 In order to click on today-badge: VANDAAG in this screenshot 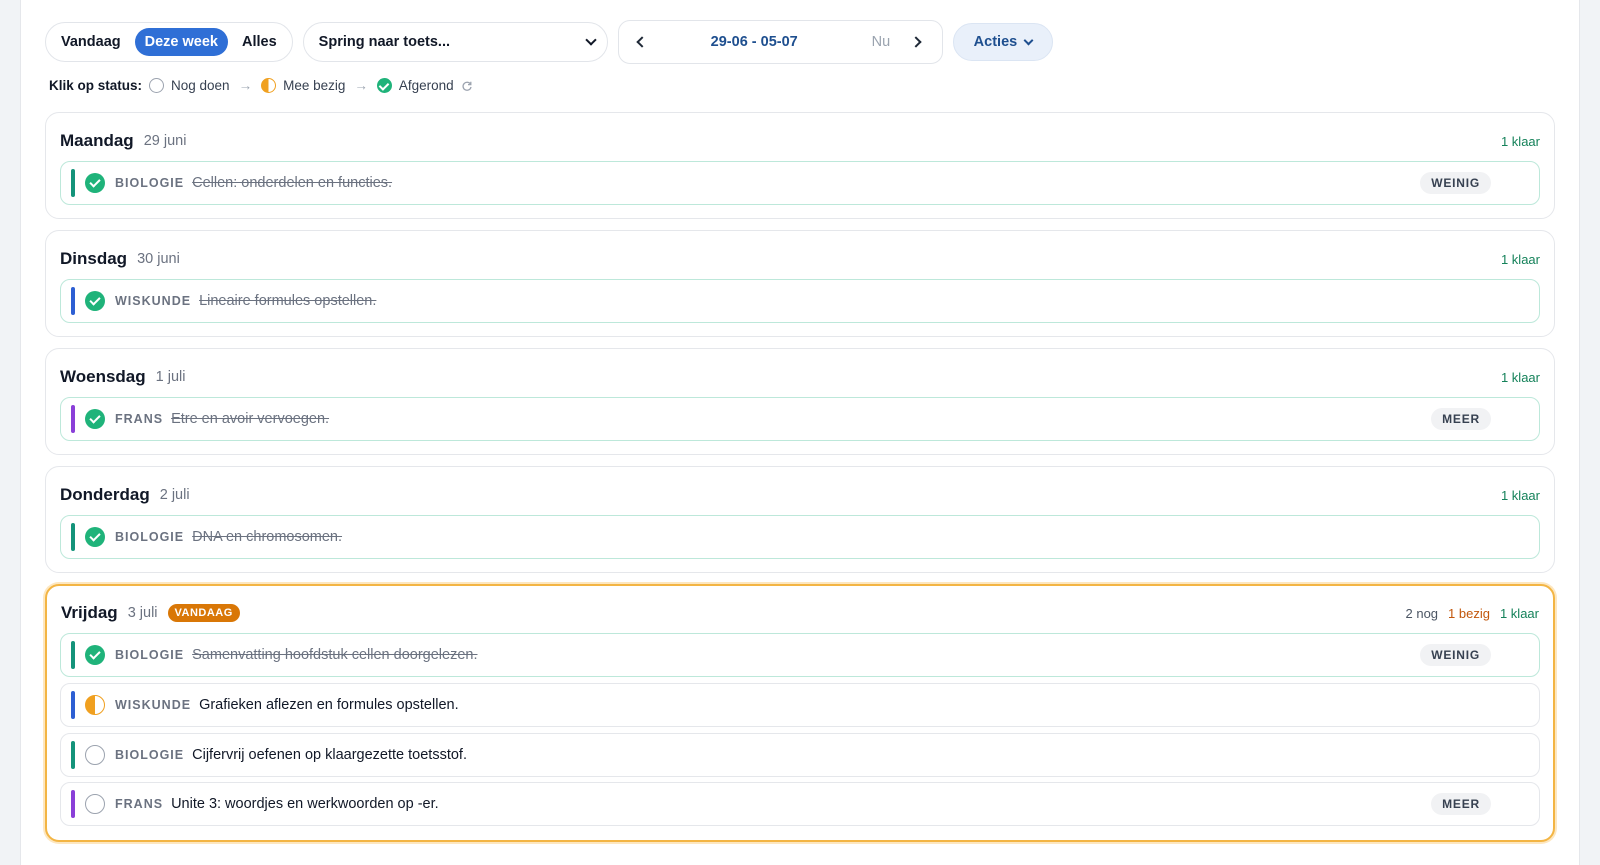, I will do `click(203, 613)`.